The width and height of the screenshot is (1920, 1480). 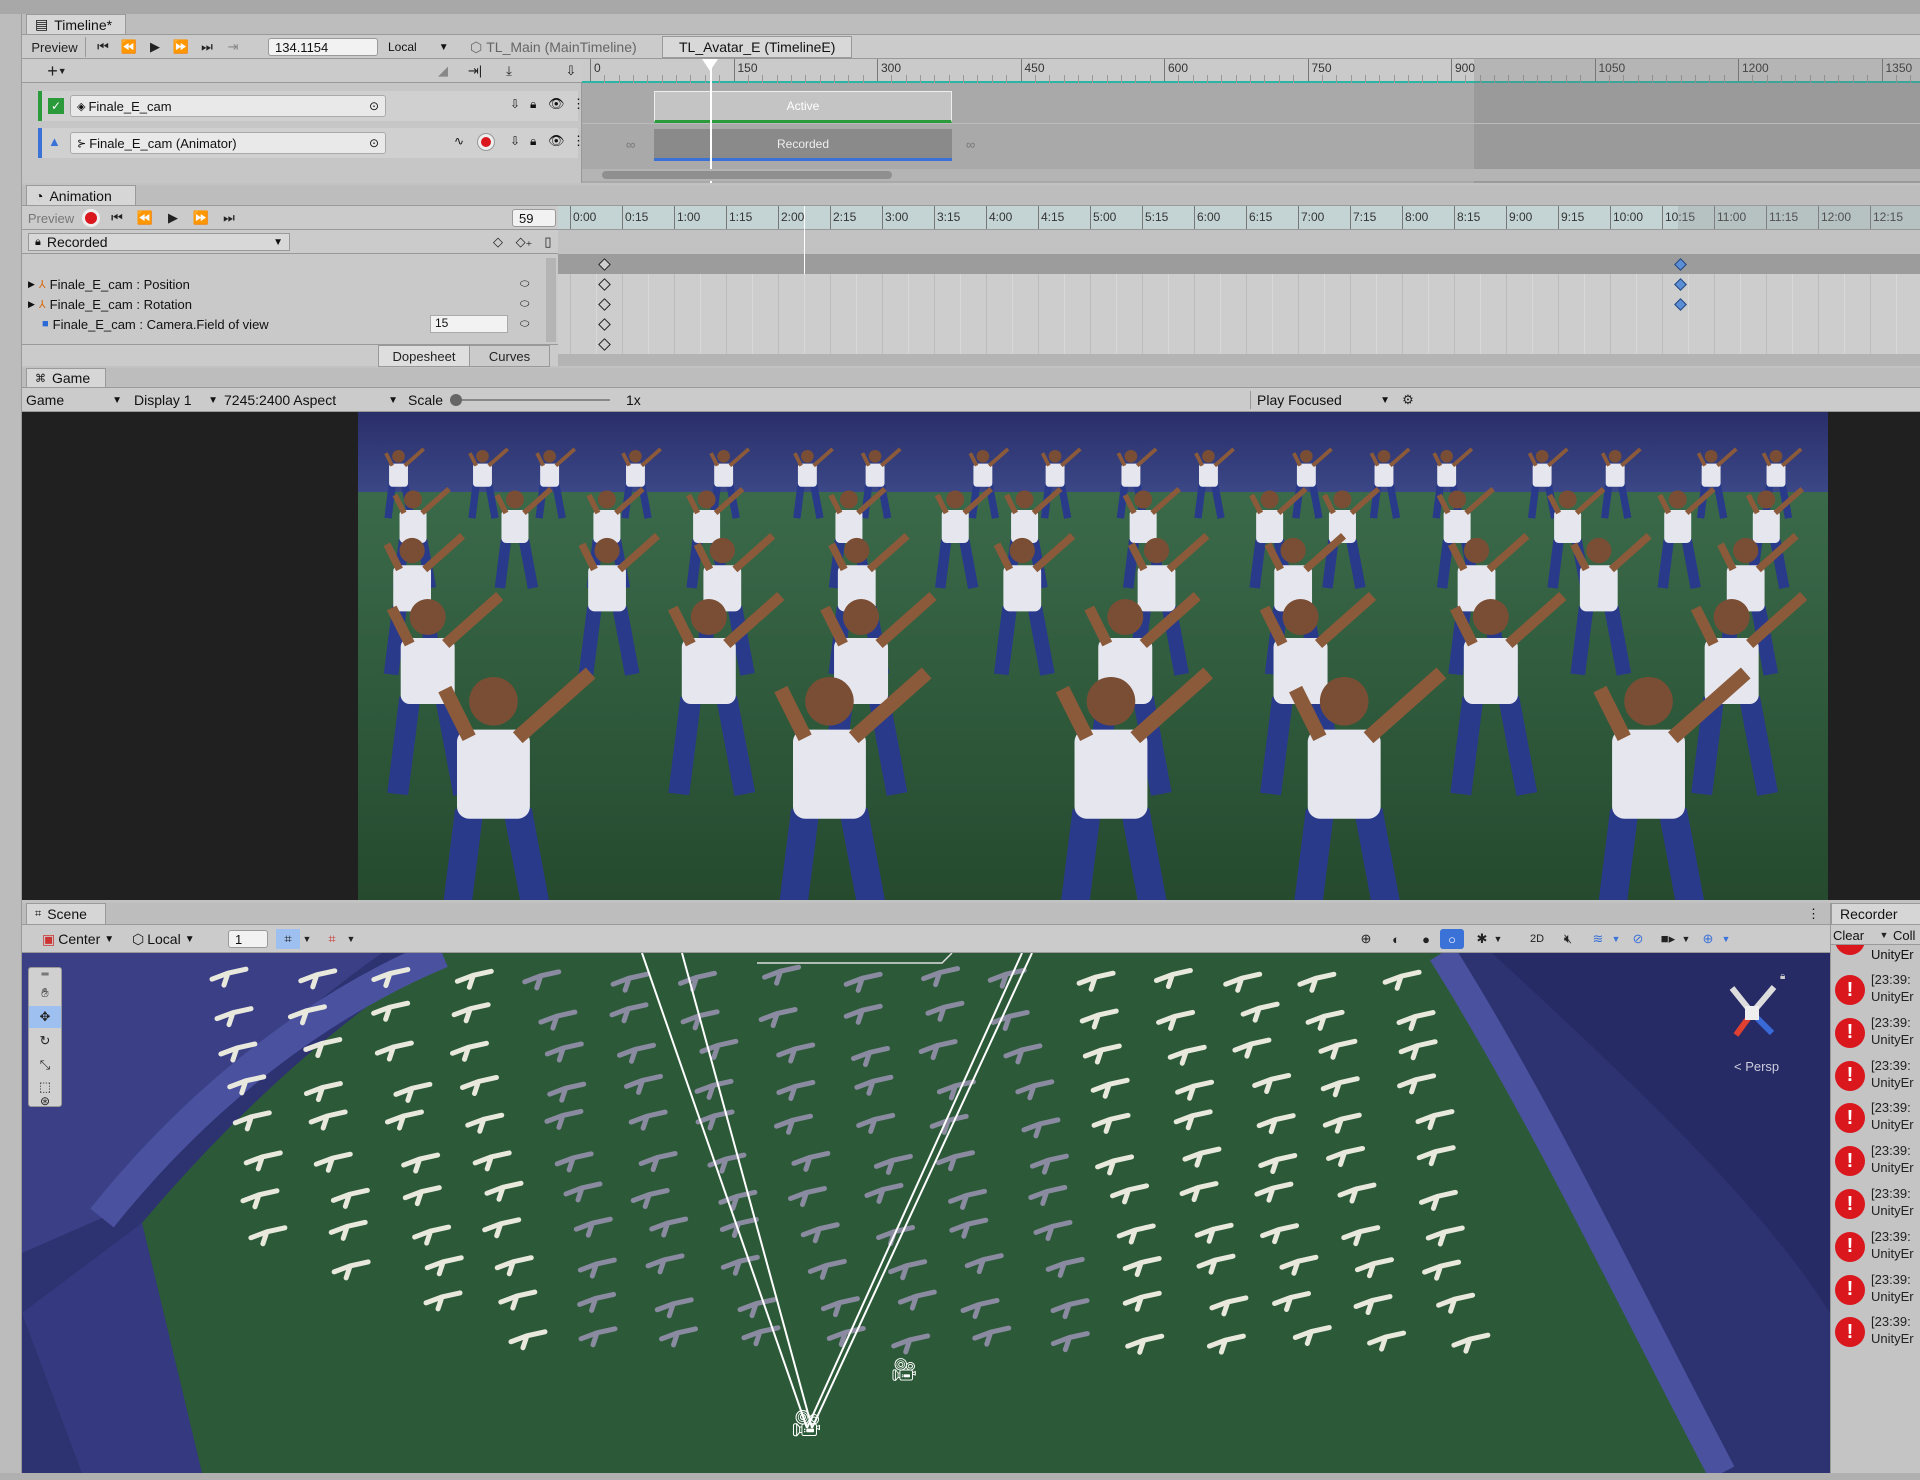 What do you see at coordinates (509, 71) in the screenshot?
I see `playhead-follow-icon: ⤓` at bounding box center [509, 71].